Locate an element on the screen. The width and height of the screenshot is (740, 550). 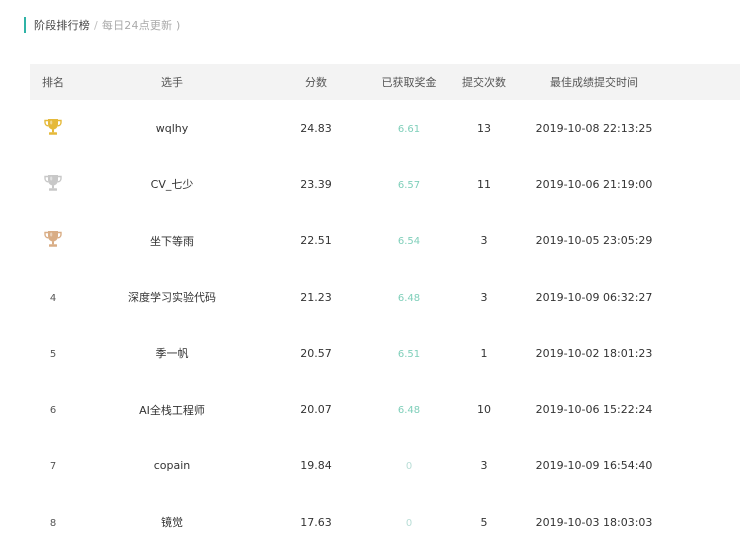
column-header-player: 选手 is located at coordinates (172, 82).